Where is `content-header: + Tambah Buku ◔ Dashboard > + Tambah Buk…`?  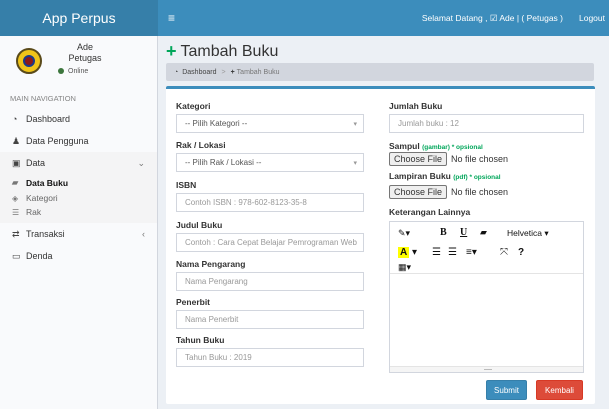
content-header: + Tambah Buku ◔ Dashboard > + Tambah Buk… is located at coordinates (383, 61).